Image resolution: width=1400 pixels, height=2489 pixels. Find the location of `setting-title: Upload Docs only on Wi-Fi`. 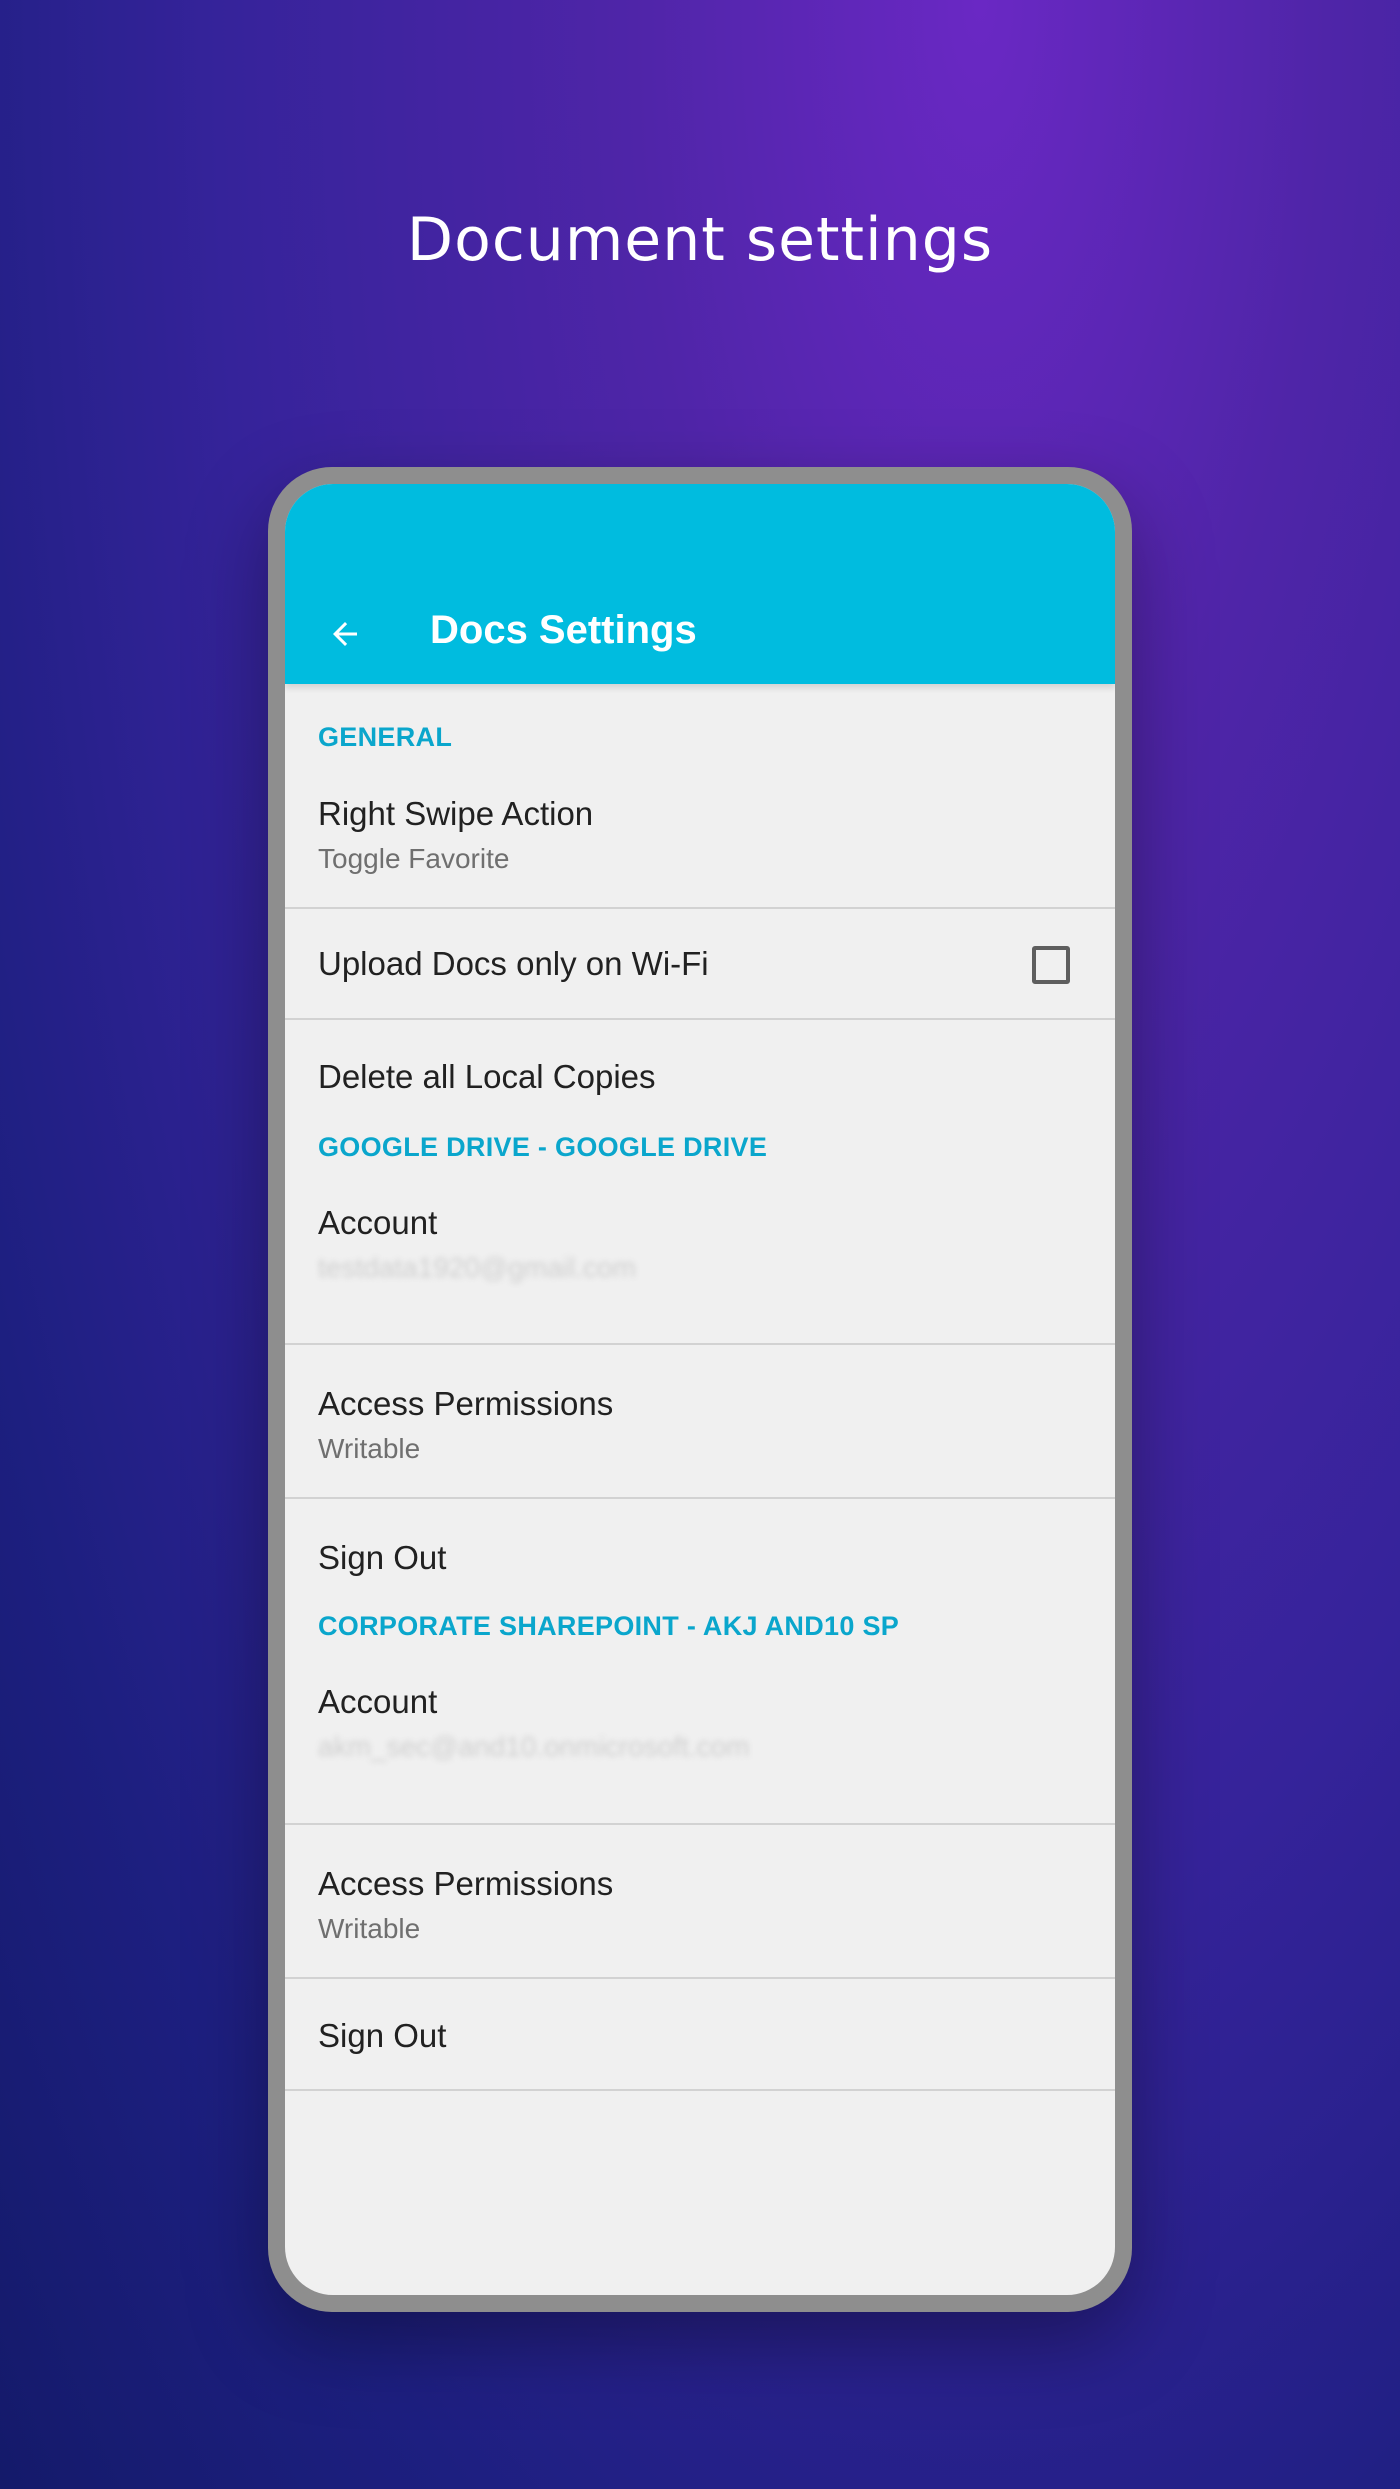

setting-title: Upload Docs only on Wi-Fi is located at coordinates (513, 963).